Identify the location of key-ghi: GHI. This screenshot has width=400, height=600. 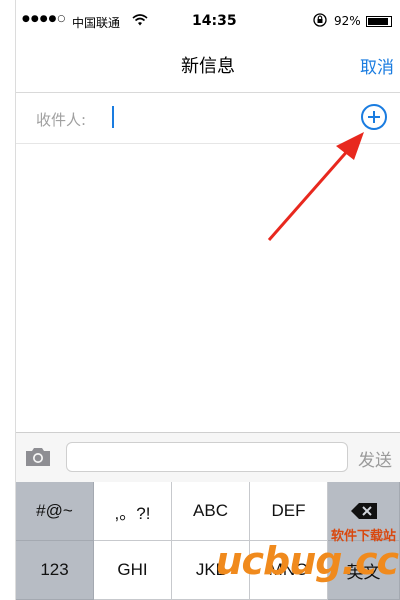
(133, 570).